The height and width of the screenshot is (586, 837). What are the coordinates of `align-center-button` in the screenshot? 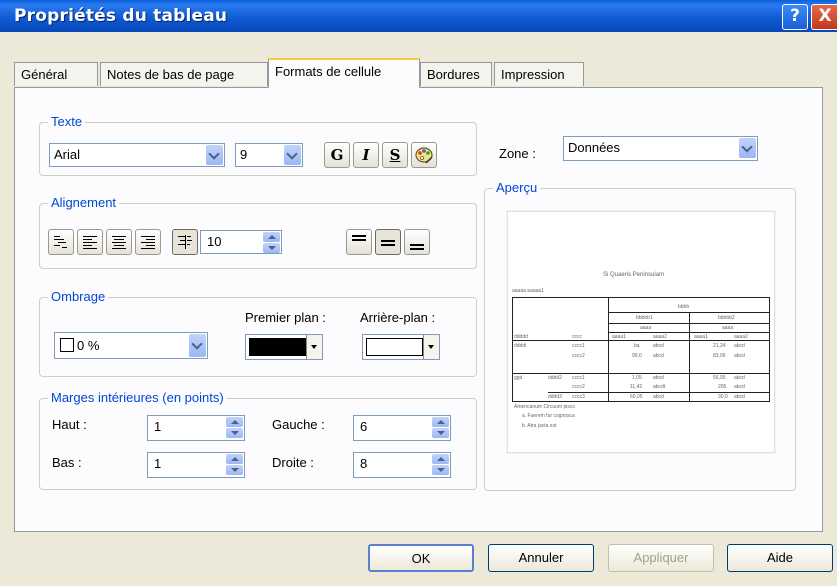 It's located at (119, 242).